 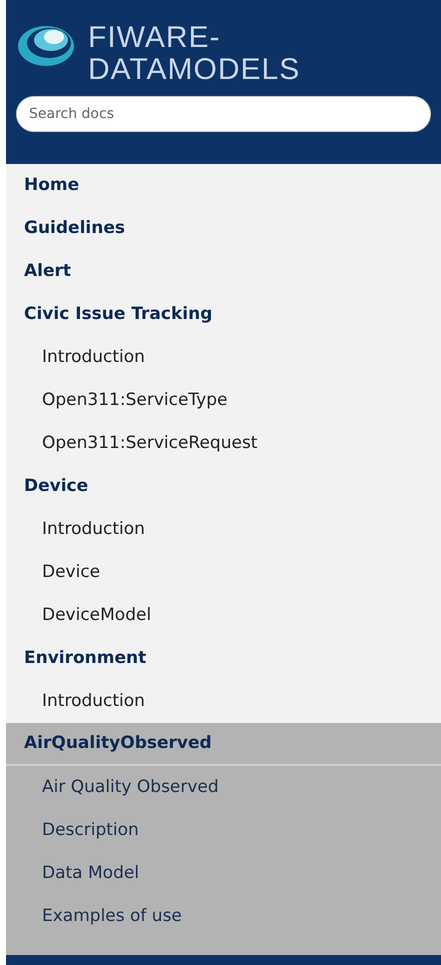 I want to click on nav-section-link: Guidelines, so click(x=223, y=228).